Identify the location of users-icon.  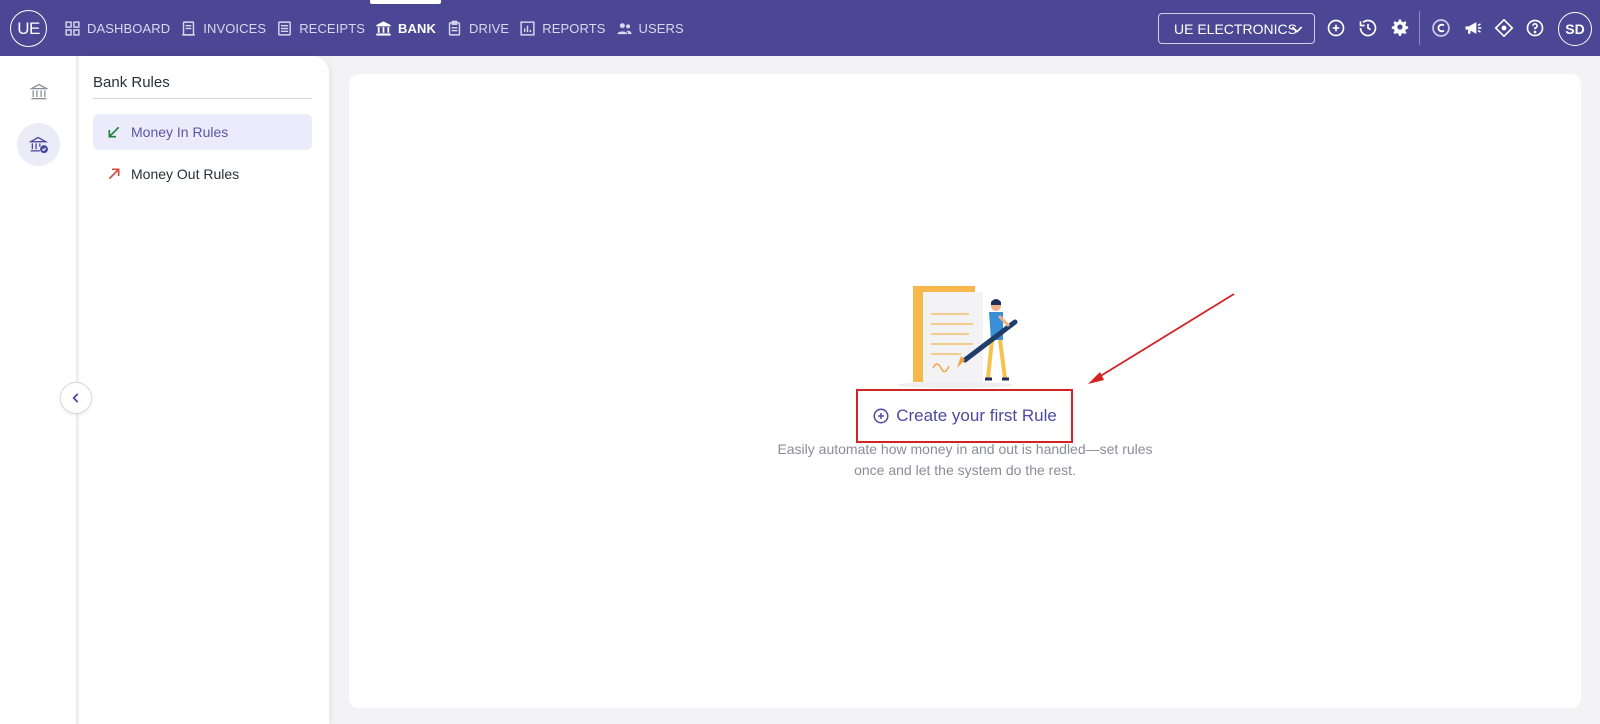
(624, 28).